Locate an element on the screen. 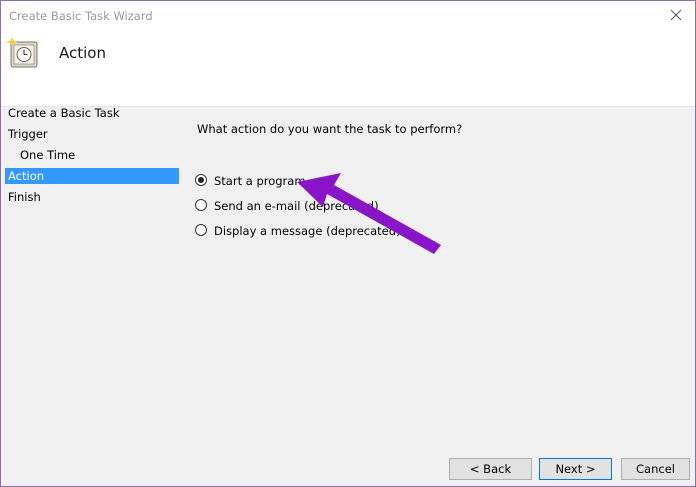 Image resolution: width=696 pixels, height=487 pixels. display-message-radio is located at coordinates (201, 230).